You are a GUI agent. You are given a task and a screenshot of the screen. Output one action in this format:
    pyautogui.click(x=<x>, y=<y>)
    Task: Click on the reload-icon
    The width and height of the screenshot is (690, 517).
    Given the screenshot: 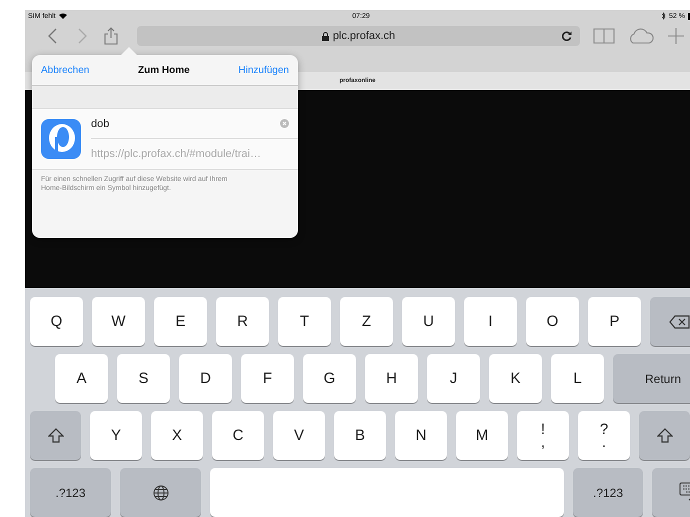 What is the action you would take?
    pyautogui.click(x=567, y=36)
    